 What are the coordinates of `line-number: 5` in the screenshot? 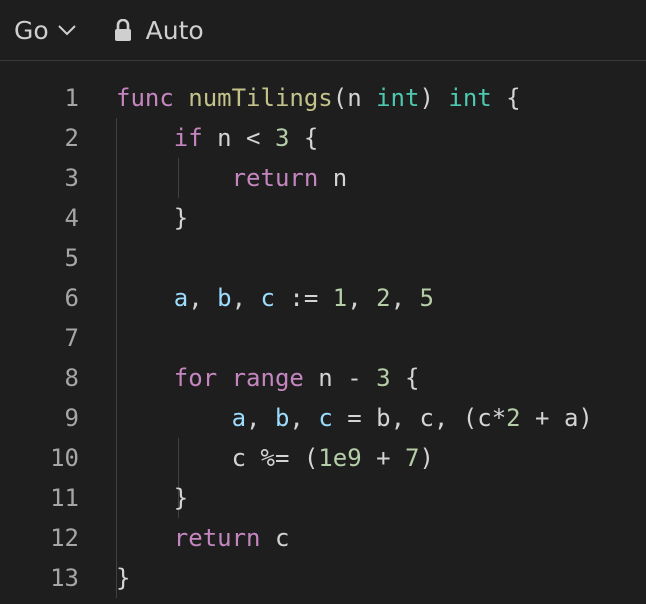 It's located at (71, 258).